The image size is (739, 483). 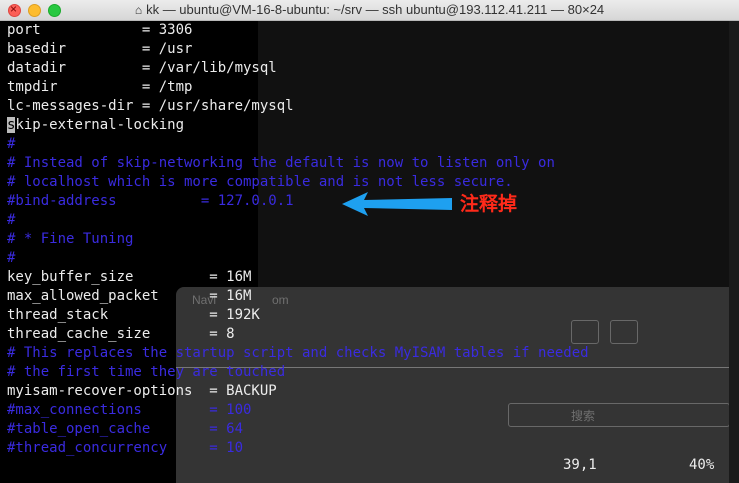 I want to click on terminal-line: tmpdir = /tmp, so click(x=100, y=87).